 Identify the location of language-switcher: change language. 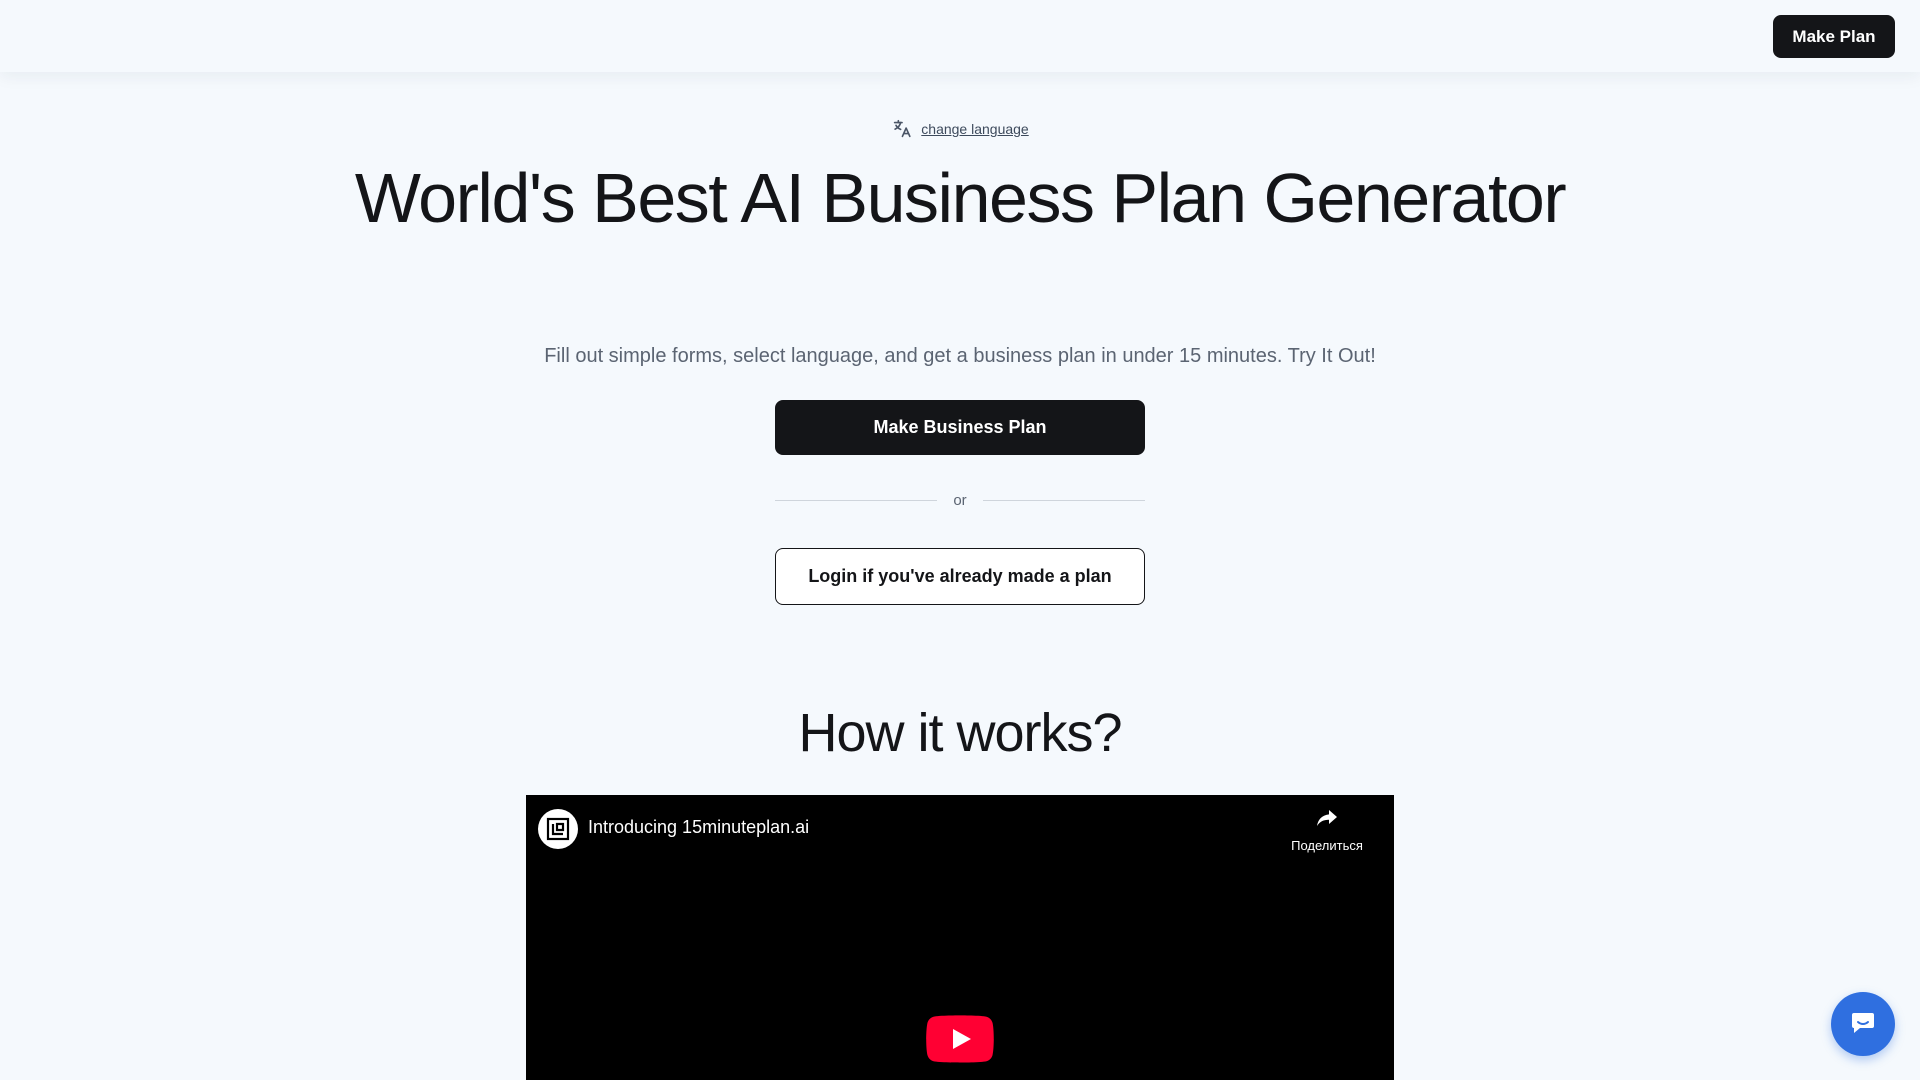
(960, 129).